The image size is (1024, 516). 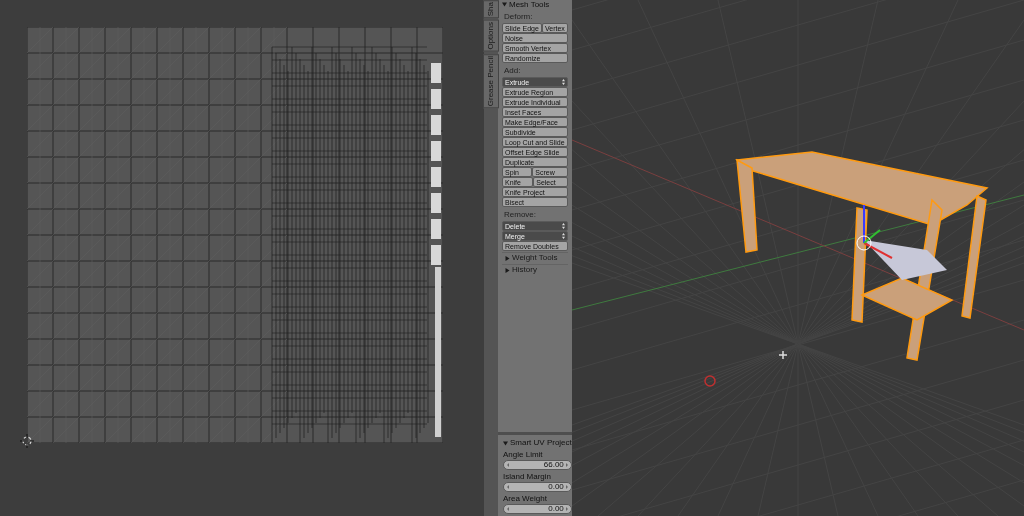 I want to click on panel-title: Weight Tools, so click(x=535, y=258).